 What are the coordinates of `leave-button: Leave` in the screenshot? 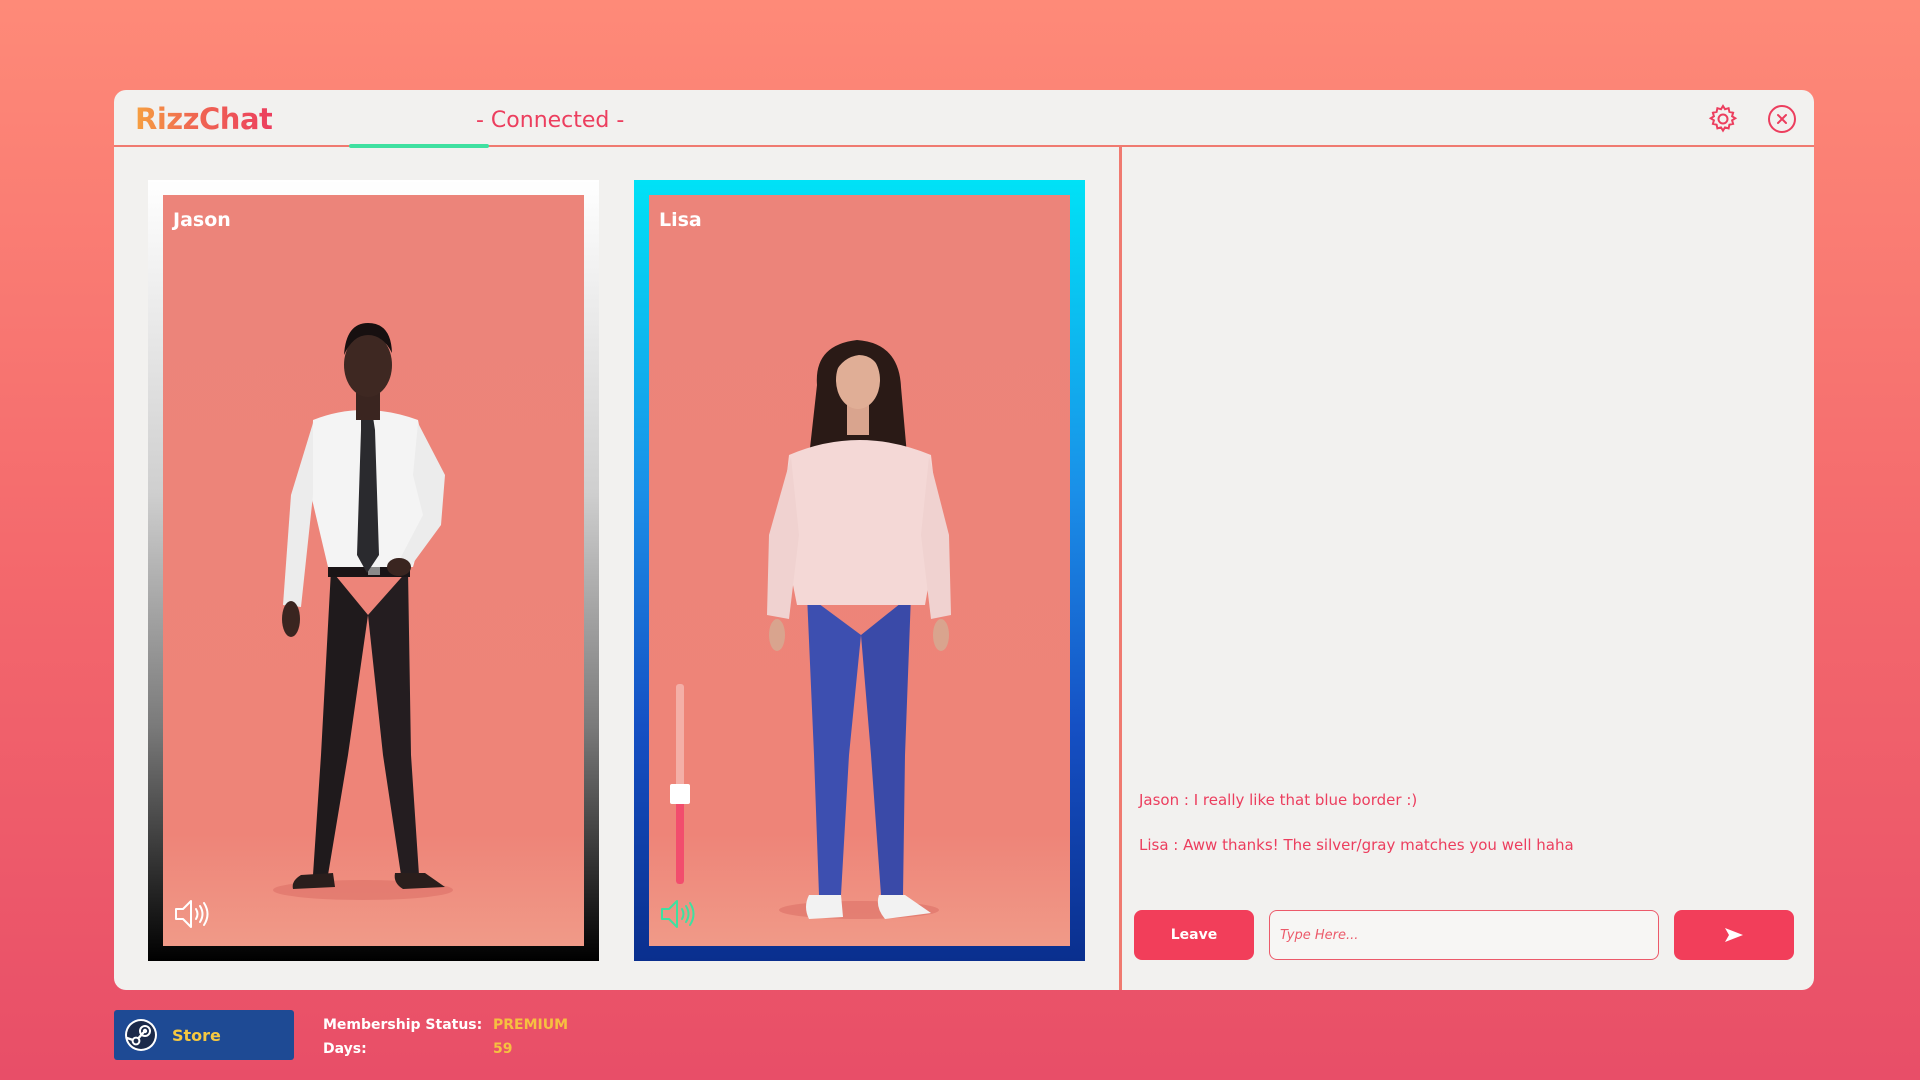 It's located at (1194, 935).